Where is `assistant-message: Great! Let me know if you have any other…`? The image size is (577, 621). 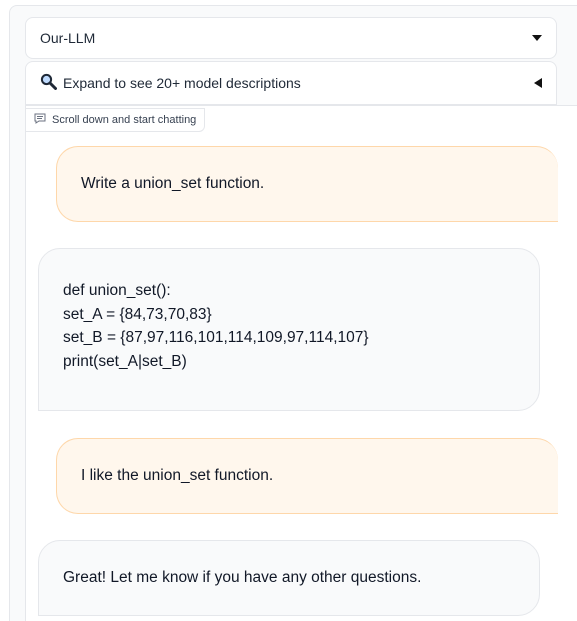 assistant-message: Great! Let me know if you have any other… is located at coordinates (289, 578).